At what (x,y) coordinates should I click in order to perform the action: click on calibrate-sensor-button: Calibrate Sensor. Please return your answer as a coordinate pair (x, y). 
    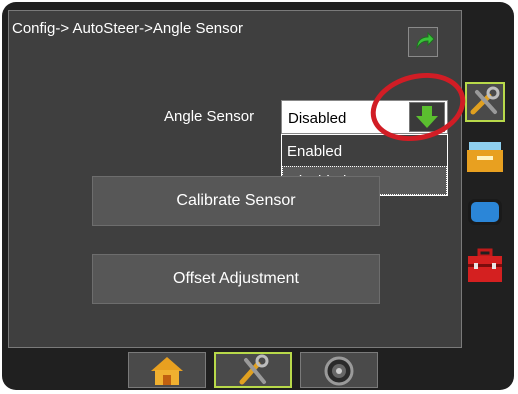
    Looking at the image, I should click on (236, 201).